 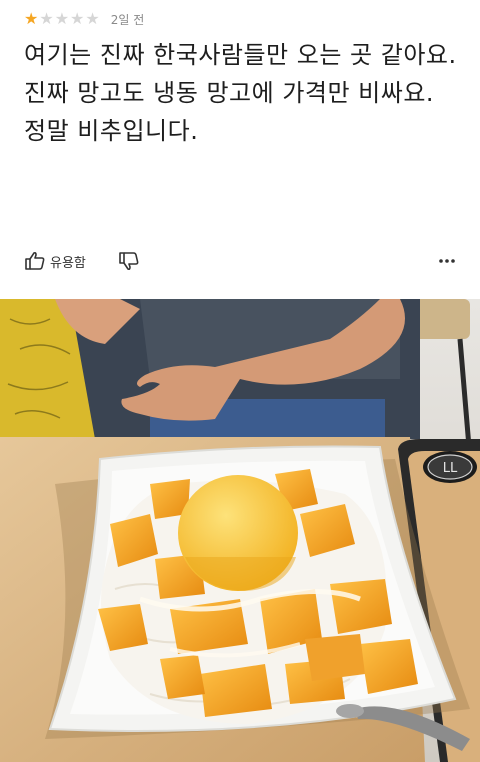 I want to click on helpful-button: 유용함, so click(x=55, y=261).